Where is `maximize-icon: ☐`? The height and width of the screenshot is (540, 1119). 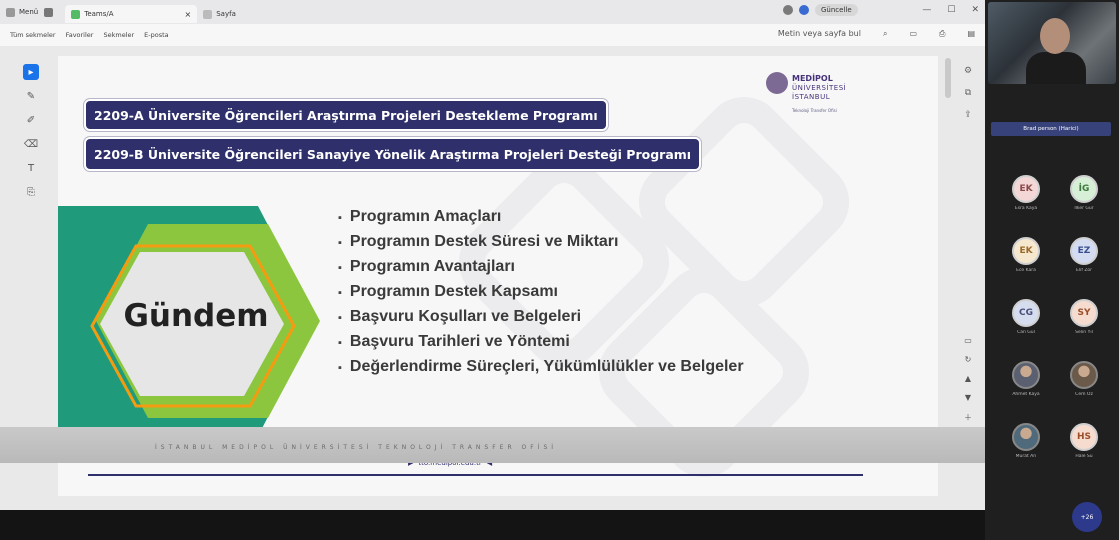 maximize-icon: ☐ is located at coordinates (951, 10).